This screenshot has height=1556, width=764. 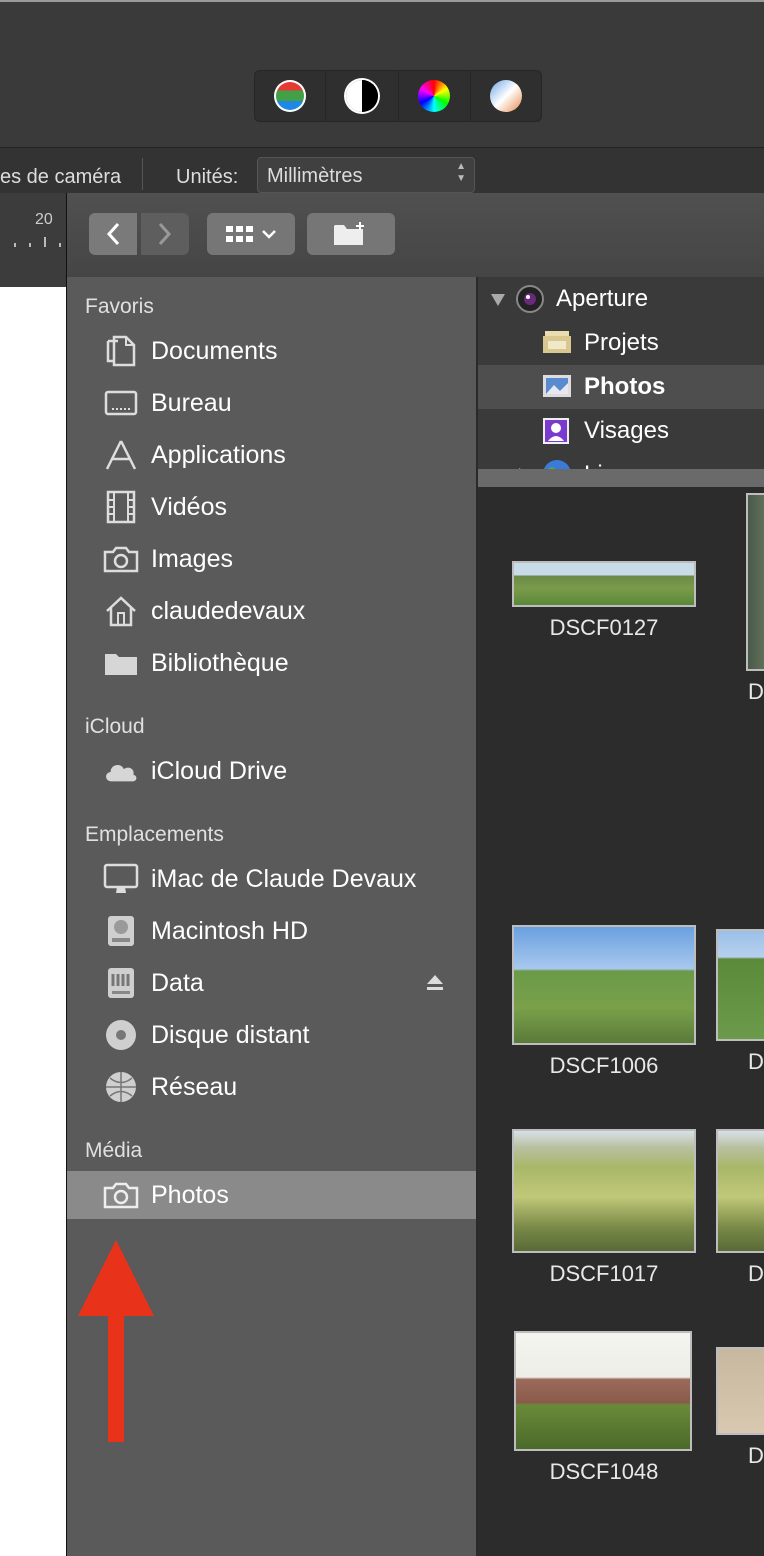 I want to click on disclosure-open-icon, so click(x=498, y=300).